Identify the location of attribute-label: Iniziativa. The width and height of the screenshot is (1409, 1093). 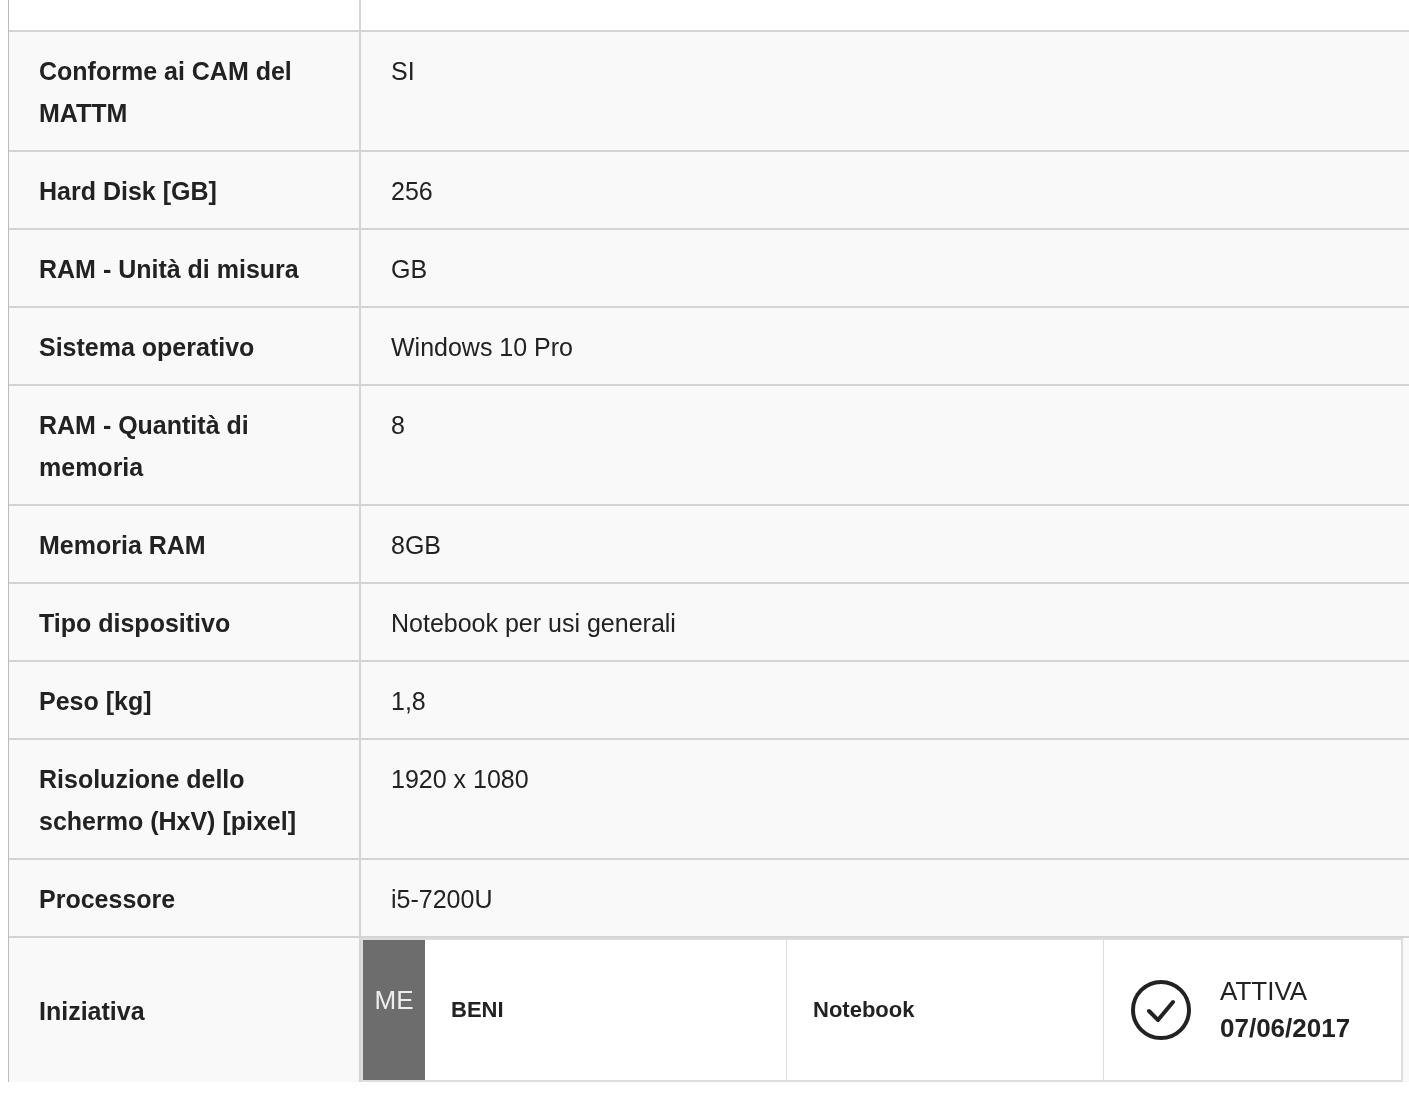
(92, 1011).